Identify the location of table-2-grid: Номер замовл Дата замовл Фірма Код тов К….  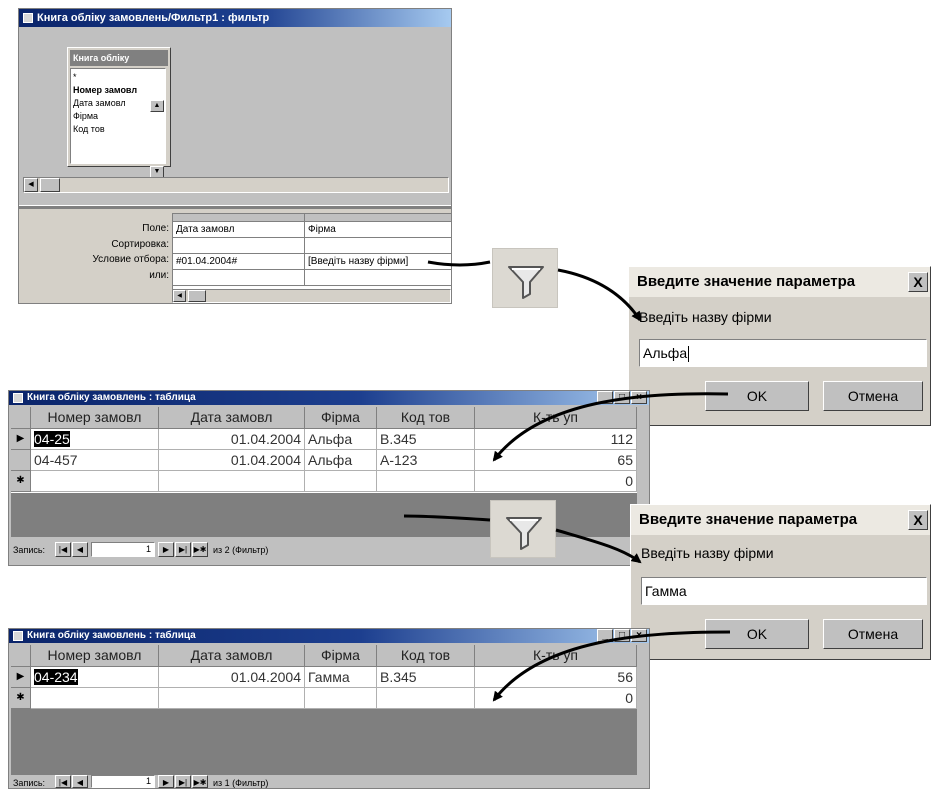
(324, 677).